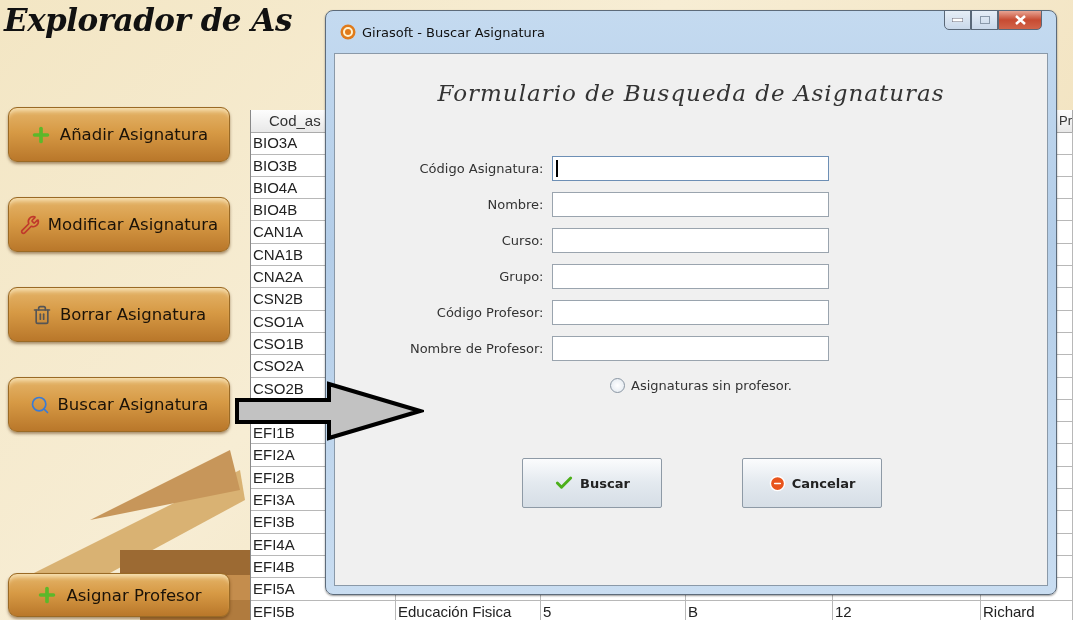 This screenshot has width=1073, height=620. I want to click on wrench-icon, so click(29, 224).